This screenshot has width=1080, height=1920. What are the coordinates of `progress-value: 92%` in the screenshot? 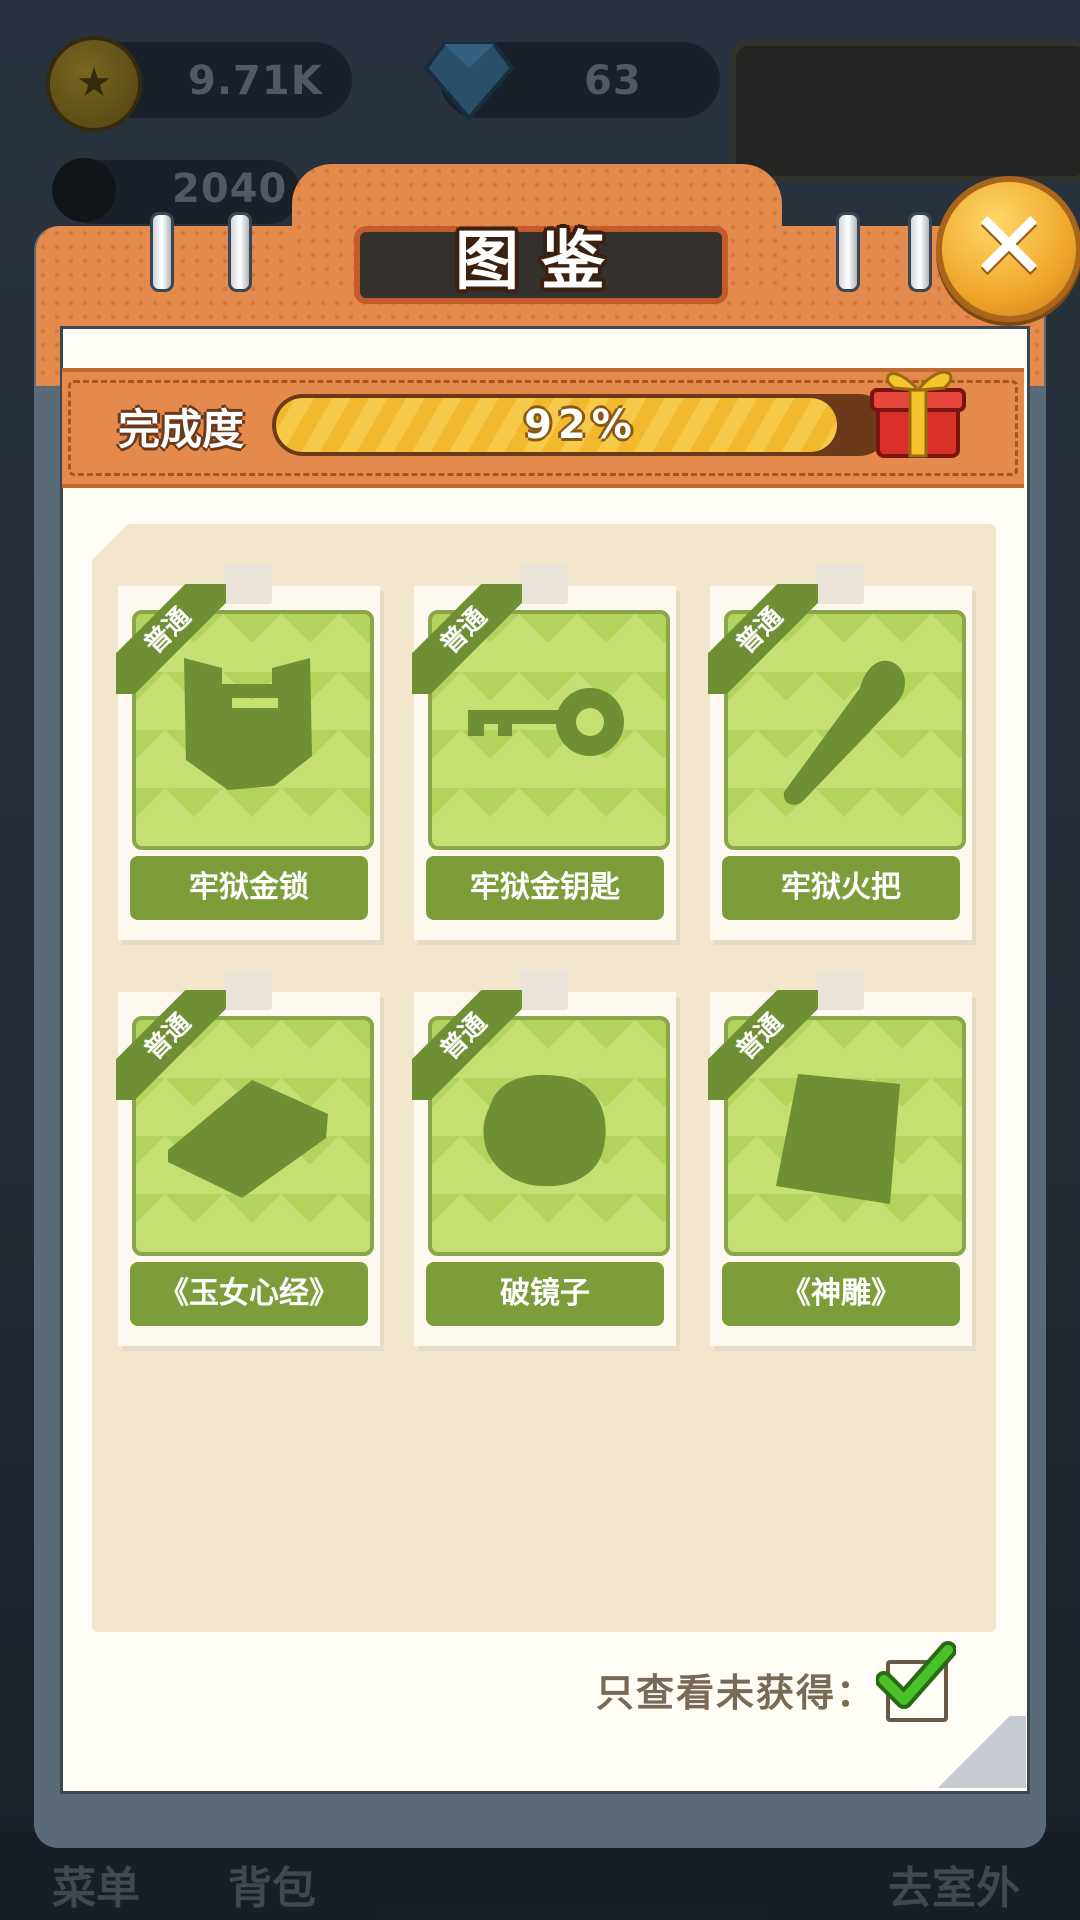 It's located at (581, 425).